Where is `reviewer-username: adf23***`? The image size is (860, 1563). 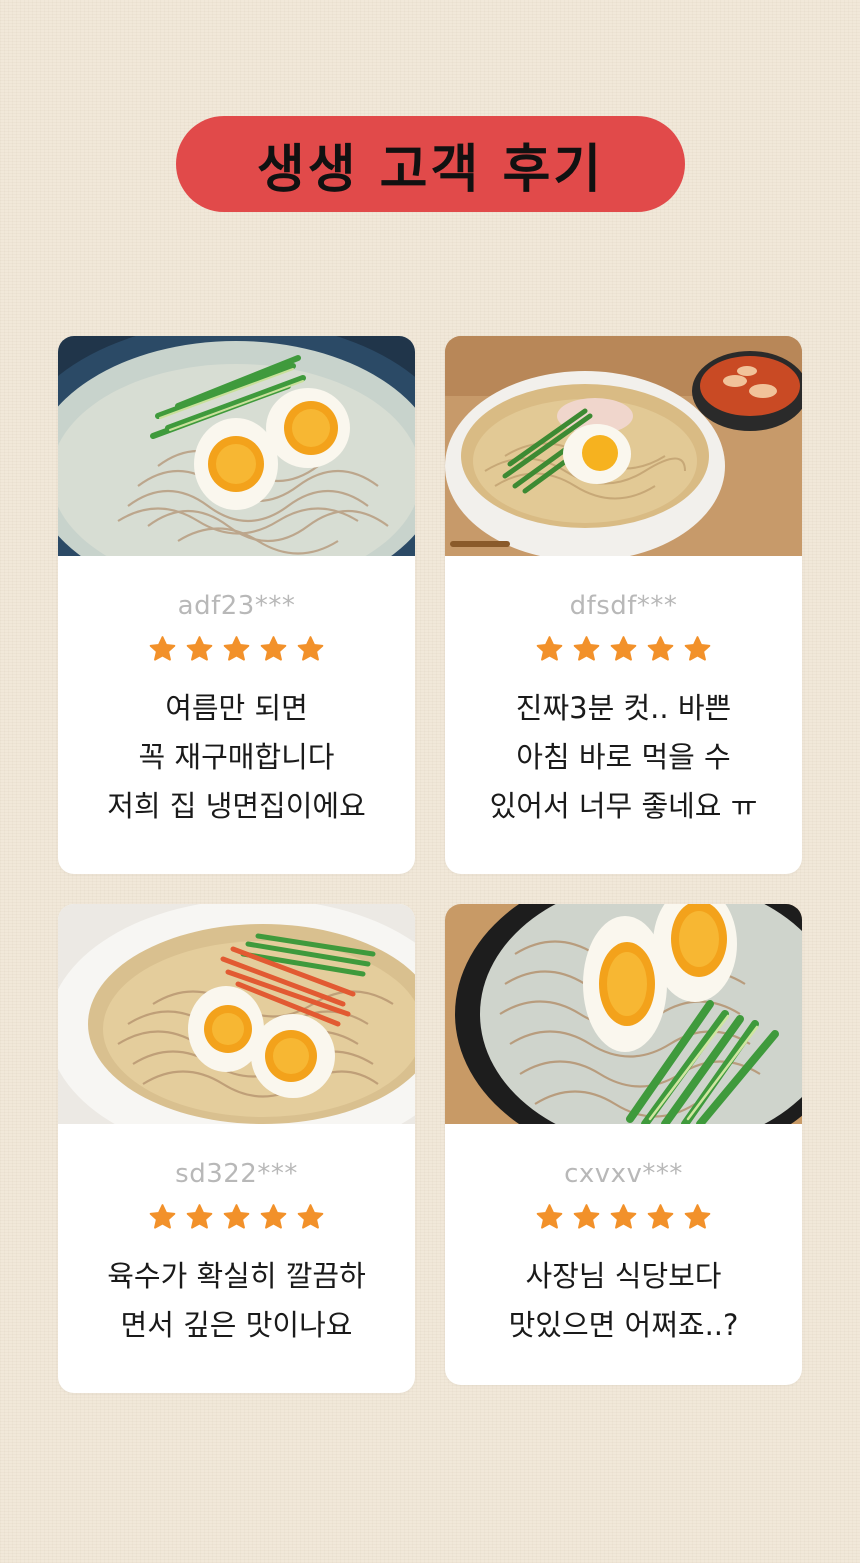 reviewer-username: adf23*** is located at coordinates (236, 606).